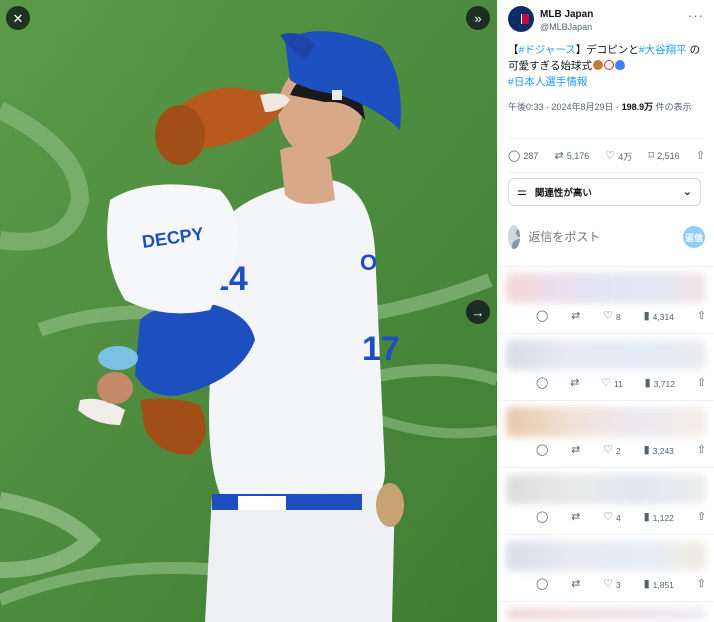 The width and height of the screenshot is (714, 622). Describe the element at coordinates (663, 50) in the screenshot. I see `hashtag-ohtani: #大谷翔平` at that location.